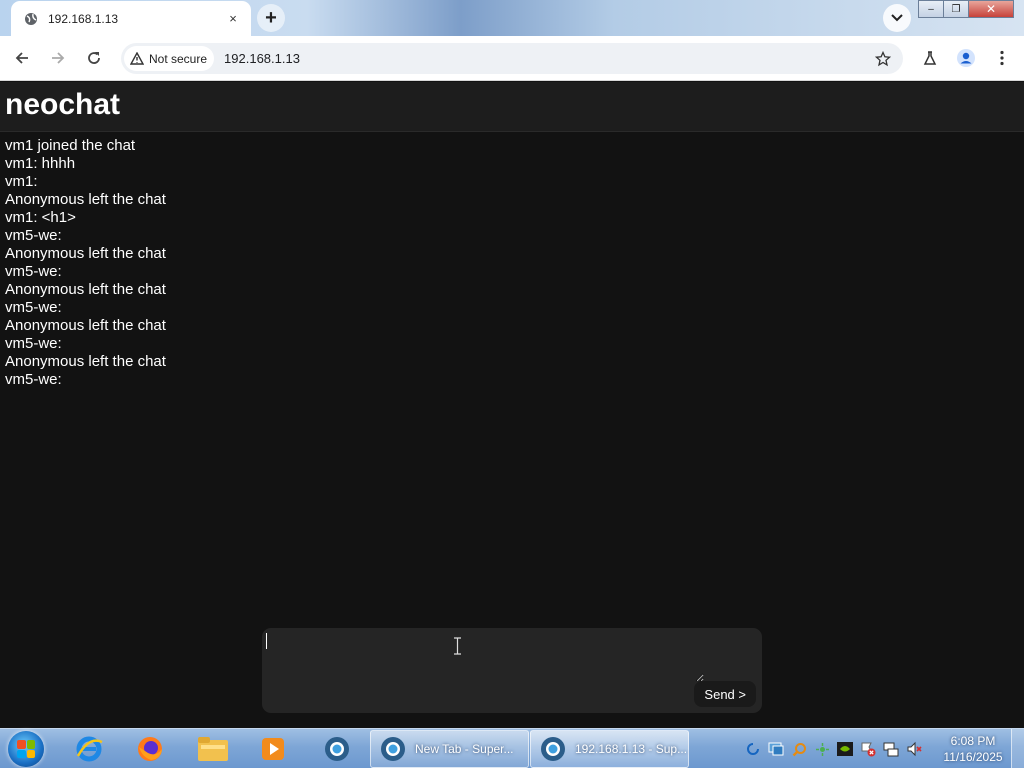  I want to click on labs-button, so click(930, 58).